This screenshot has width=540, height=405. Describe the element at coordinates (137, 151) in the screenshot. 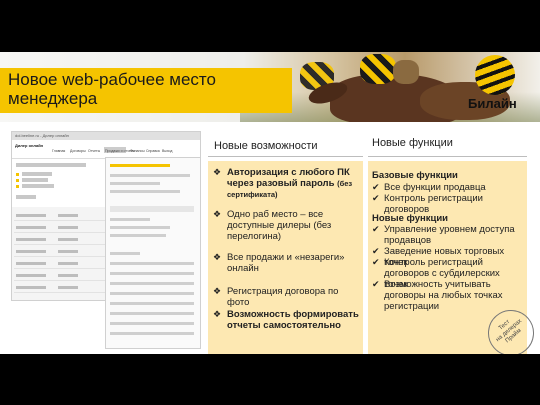

I see `nav-item: Финансы` at that location.